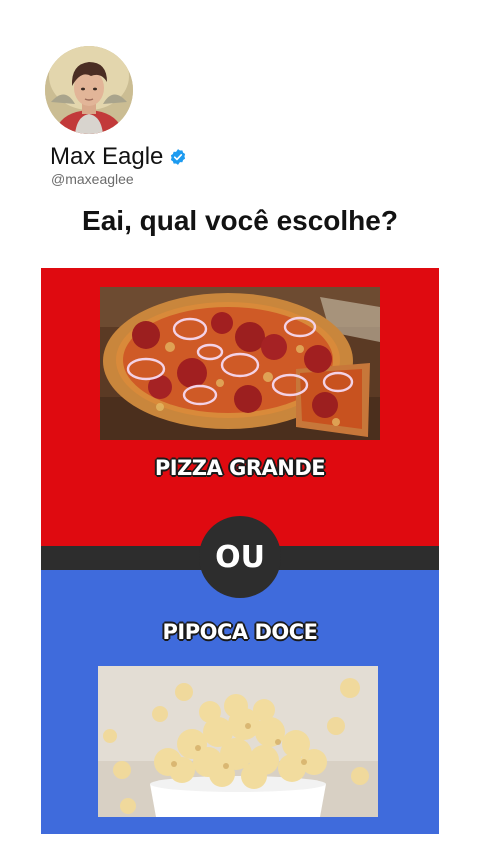 This screenshot has width=480, height=854. I want to click on popcorn-photo, so click(238, 741).